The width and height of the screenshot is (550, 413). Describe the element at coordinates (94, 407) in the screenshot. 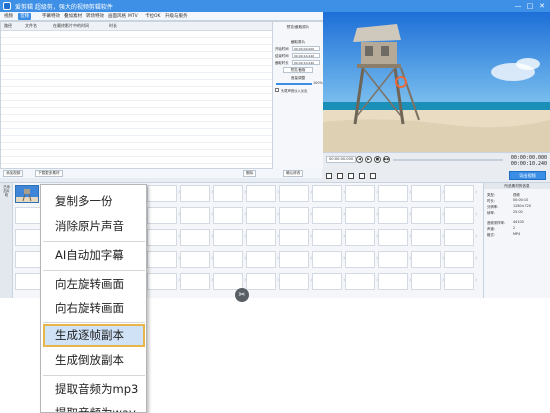

I see `menu-item-extract-wav: 提取音频为wav` at that location.